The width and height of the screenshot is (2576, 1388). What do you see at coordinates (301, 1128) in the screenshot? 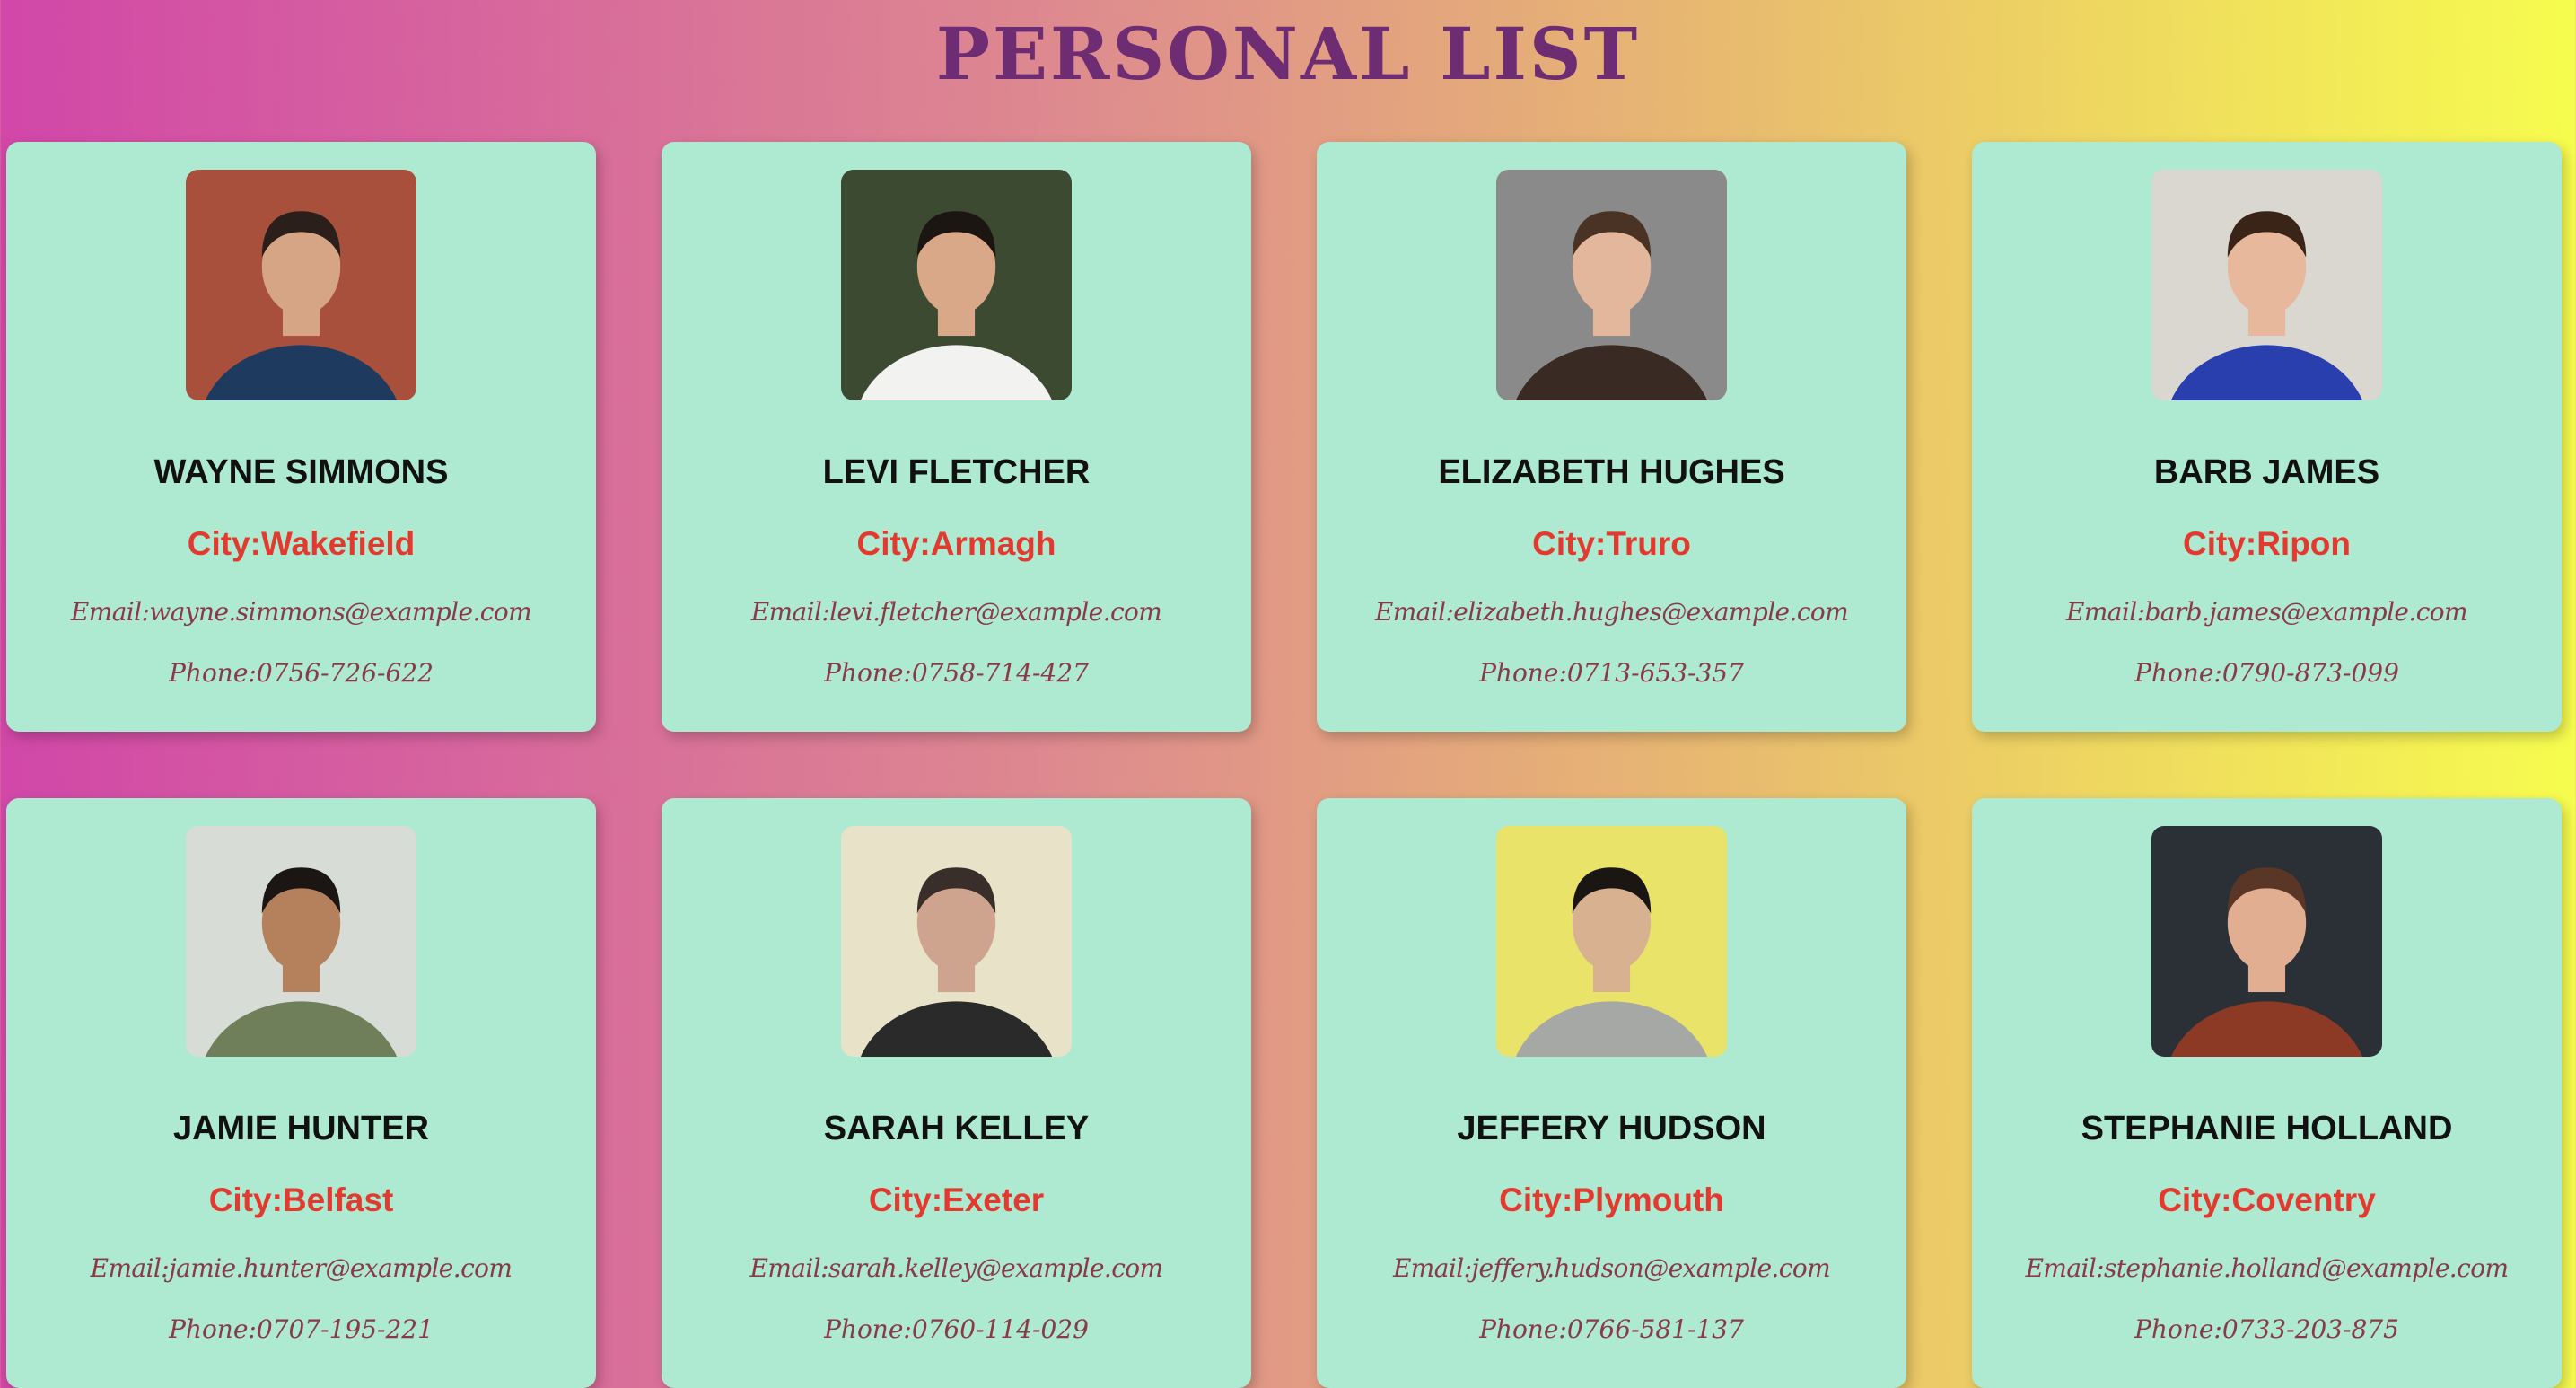
I see `person-name: JAMIE HUNTER` at bounding box center [301, 1128].